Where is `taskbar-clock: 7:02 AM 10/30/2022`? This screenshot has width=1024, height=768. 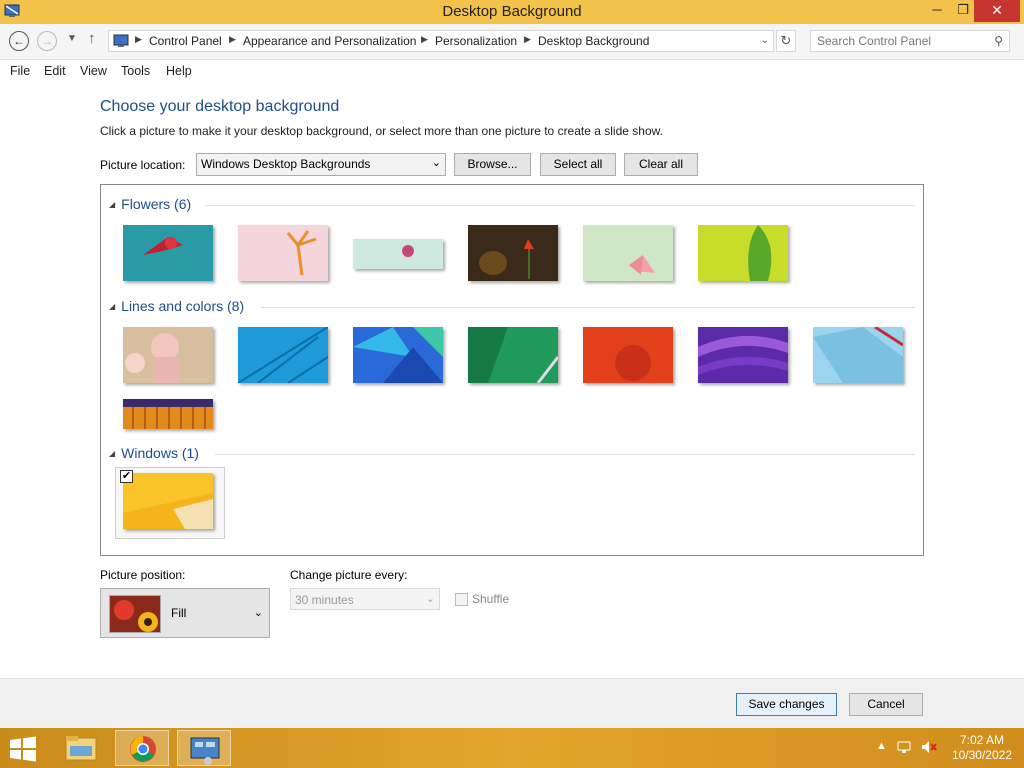
taskbar-clock: 7:02 AM 10/30/2022 is located at coordinates (982, 748).